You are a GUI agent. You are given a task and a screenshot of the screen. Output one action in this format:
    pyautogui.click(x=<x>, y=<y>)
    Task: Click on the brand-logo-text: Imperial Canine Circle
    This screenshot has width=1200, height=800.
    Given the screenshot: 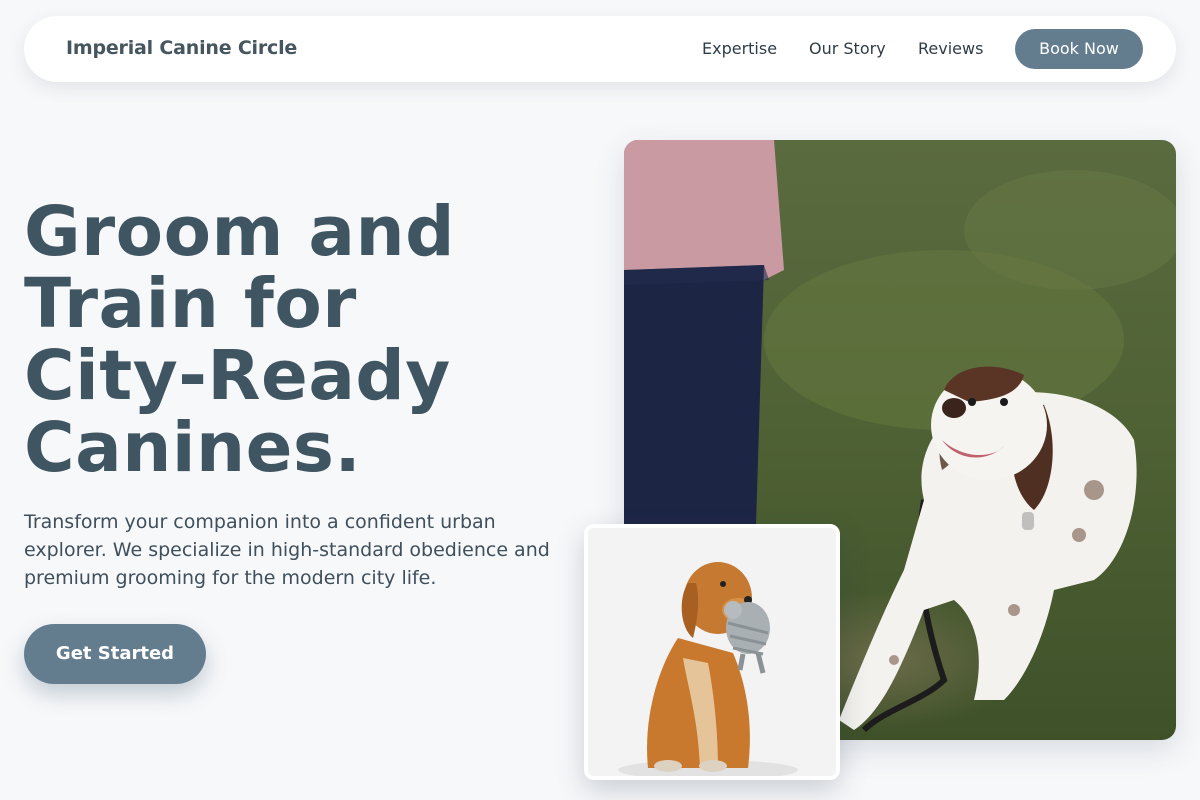 What is the action you would take?
    pyautogui.click(x=181, y=48)
    